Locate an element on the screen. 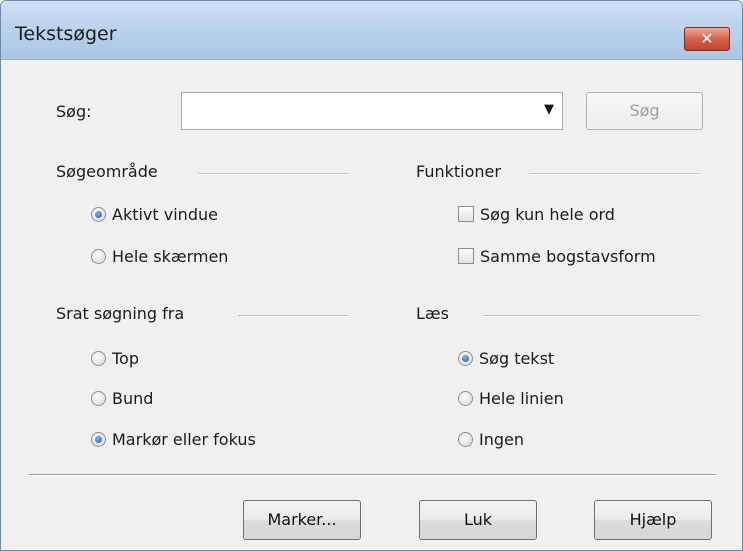 This screenshot has width=743, height=551. search-area-divider is located at coordinates (273, 174).